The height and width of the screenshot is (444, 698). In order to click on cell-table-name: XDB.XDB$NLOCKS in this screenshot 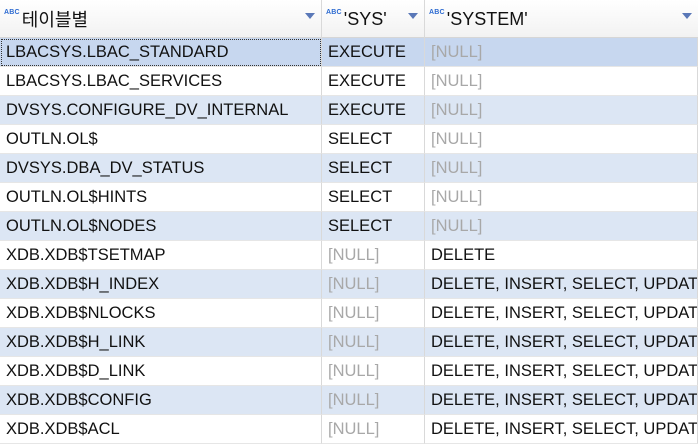, I will do `click(161, 313)`.